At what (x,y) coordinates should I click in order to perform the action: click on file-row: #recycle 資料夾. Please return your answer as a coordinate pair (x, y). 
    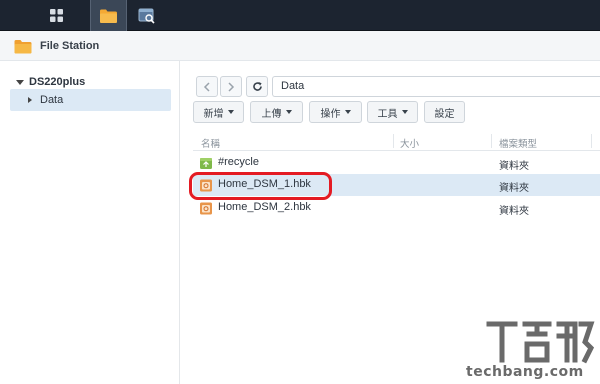
    Looking at the image, I should click on (396, 163).